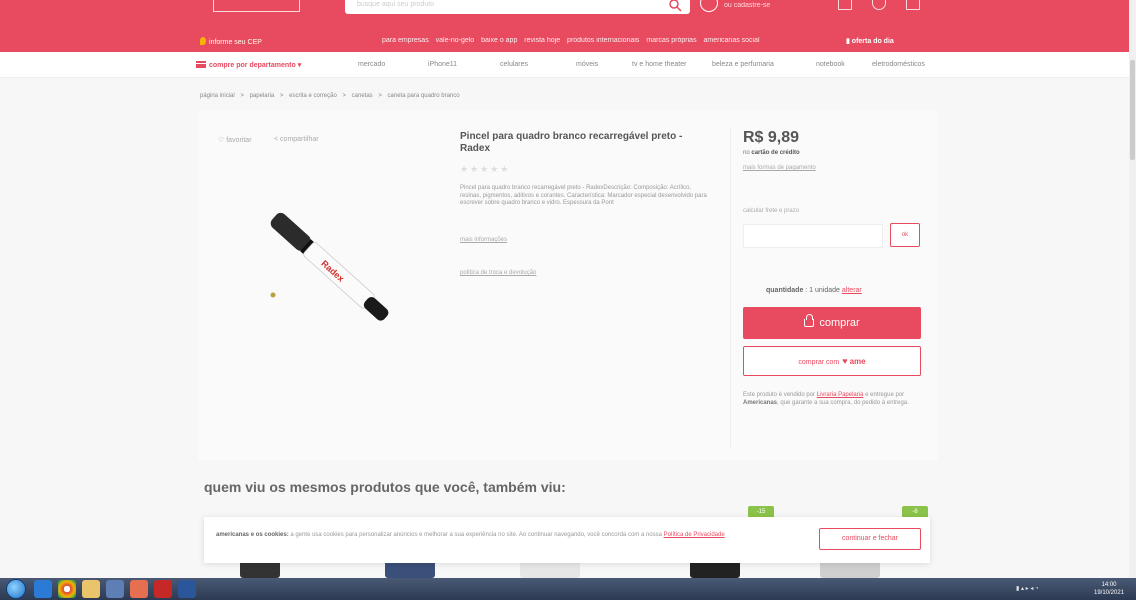  Describe the element at coordinates (905, 235) in the screenshot. I see `ok-button: ok` at that location.